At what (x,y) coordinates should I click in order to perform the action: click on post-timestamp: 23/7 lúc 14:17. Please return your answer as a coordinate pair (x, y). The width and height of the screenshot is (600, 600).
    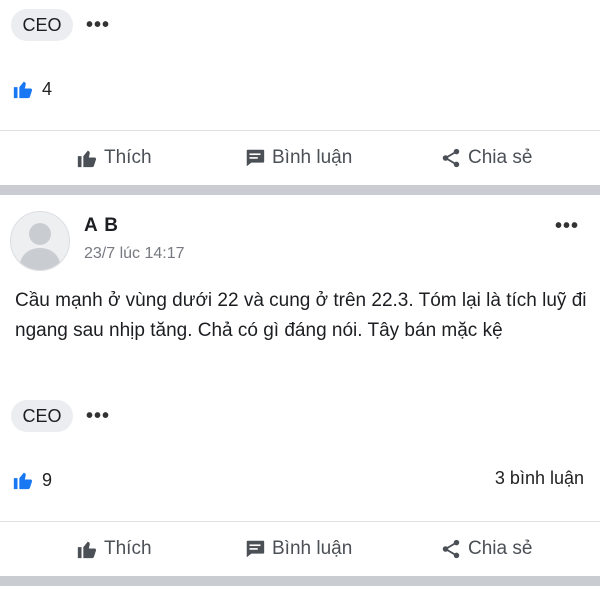
    Looking at the image, I should click on (134, 254).